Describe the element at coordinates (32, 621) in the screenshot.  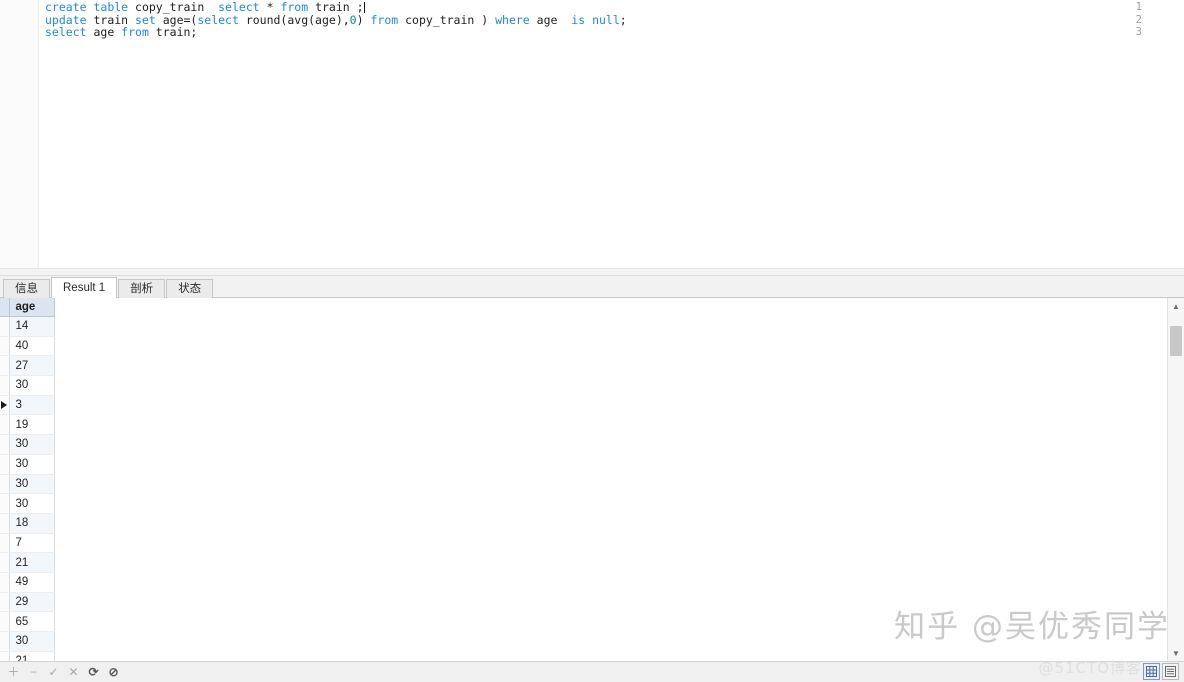
I see `cell-age: 65` at that location.